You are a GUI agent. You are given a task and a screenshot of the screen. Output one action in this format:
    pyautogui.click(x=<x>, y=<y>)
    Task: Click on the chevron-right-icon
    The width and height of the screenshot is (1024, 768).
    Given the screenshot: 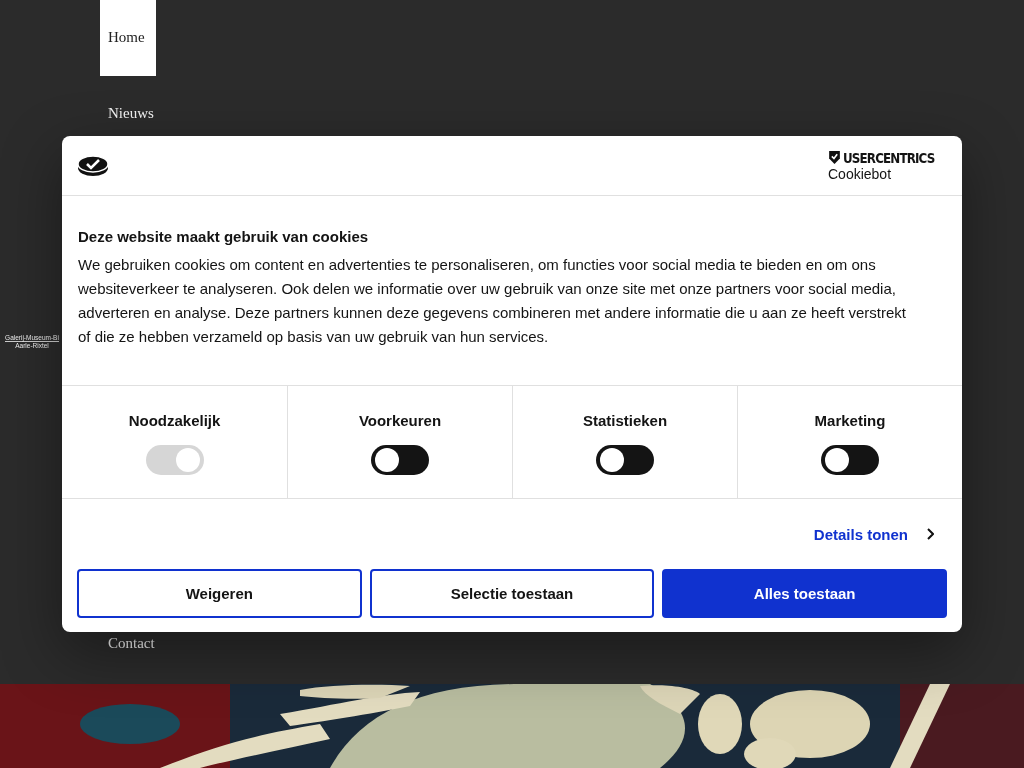 What is the action you would take?
    pyautogui.click(x=930, y=534)
    